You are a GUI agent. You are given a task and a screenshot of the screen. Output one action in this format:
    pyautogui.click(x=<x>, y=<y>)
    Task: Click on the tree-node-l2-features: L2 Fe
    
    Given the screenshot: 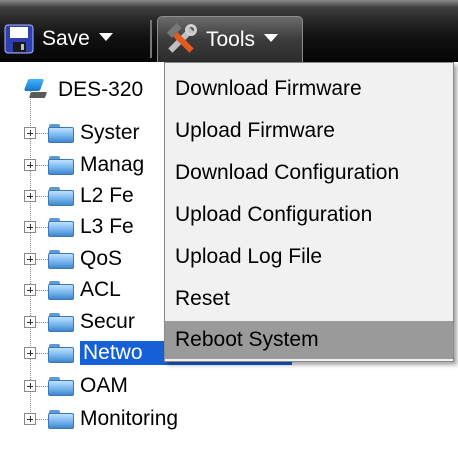 What is the action you would take?
    pyautogui.click(x=79, y=196)
    